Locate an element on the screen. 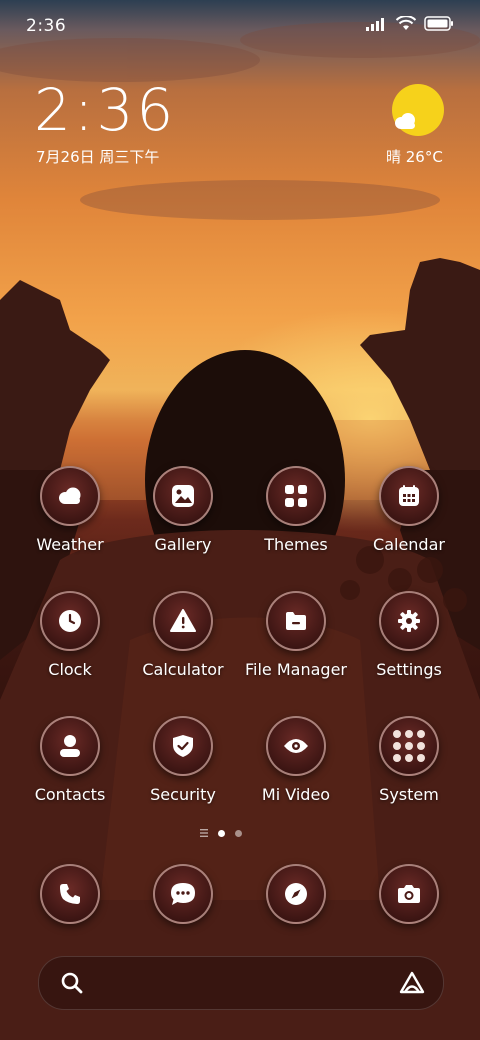 The width and height of the screenshot is (480, 1040). calendar-icon is located at coordinates (409, 495).